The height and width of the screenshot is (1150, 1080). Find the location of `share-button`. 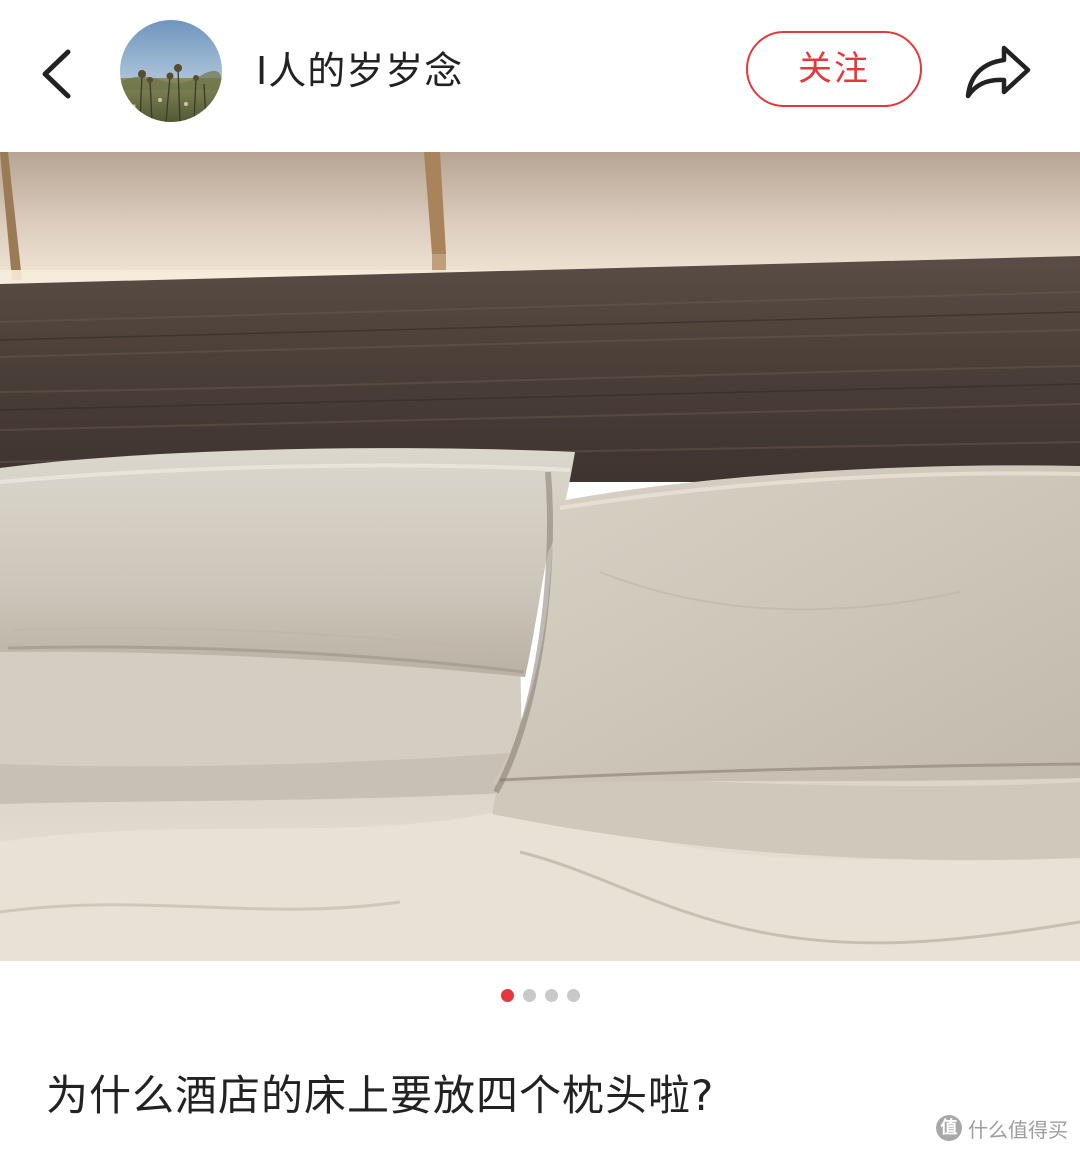

share-button is located at coordinates (998, 71).